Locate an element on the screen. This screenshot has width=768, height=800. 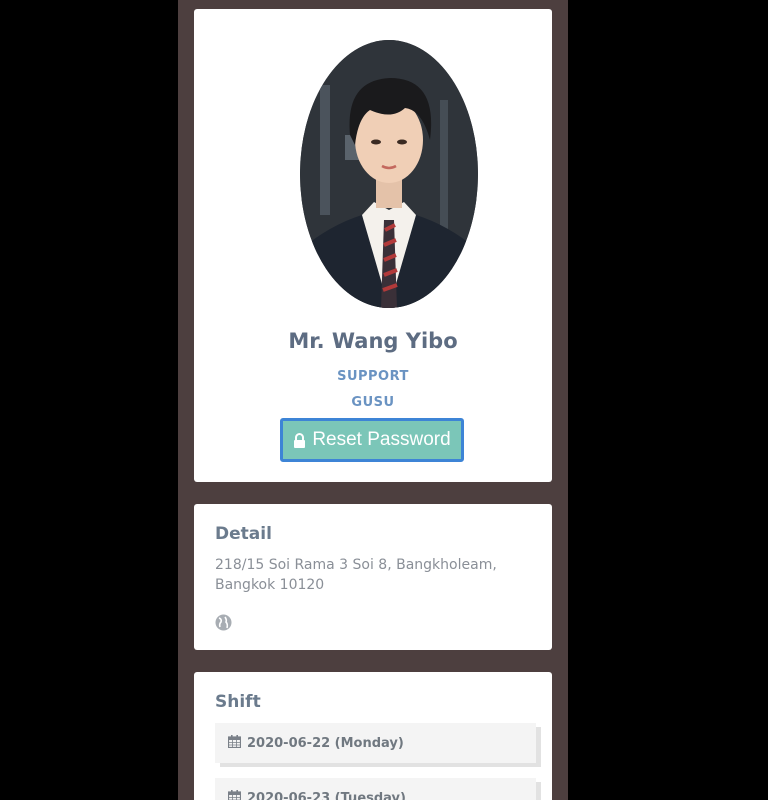
profile-name: Mr. Wang Yibo is located at coordinates (373, 341).